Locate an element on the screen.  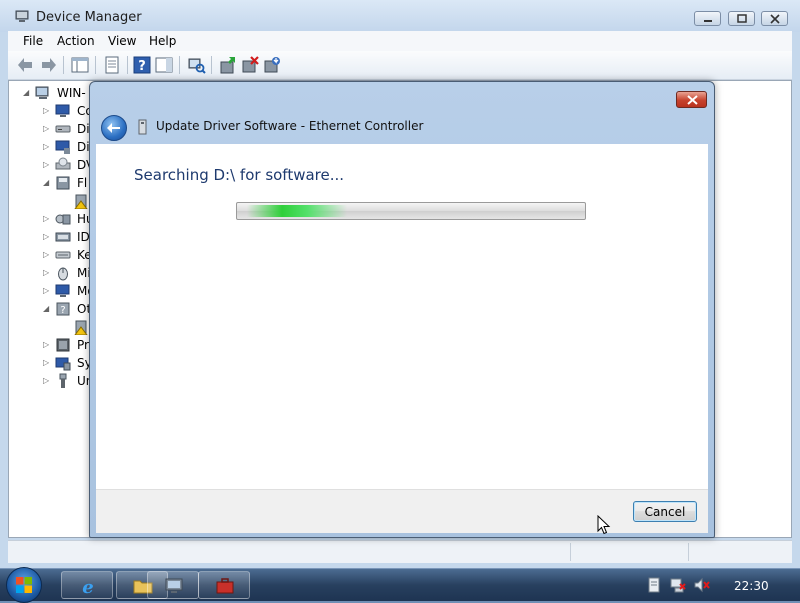
progress-indicator is located at coordinates (297, 211).